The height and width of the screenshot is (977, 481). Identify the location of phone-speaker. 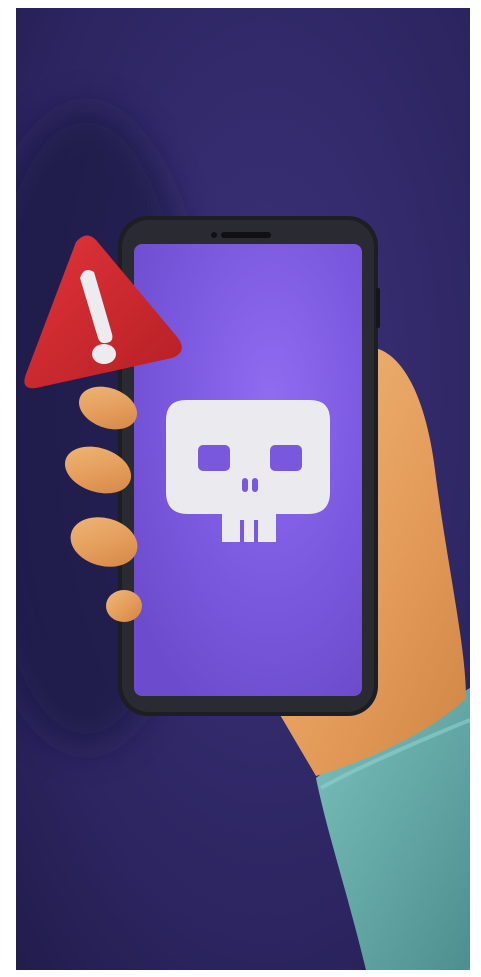
(246, 235).